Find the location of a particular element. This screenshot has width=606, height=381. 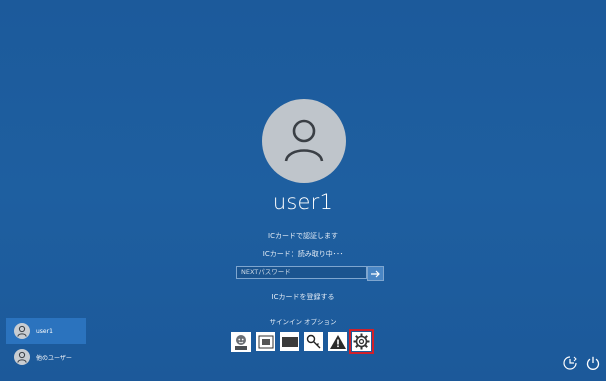

face-signin-option is located at coordinates (241, 342).